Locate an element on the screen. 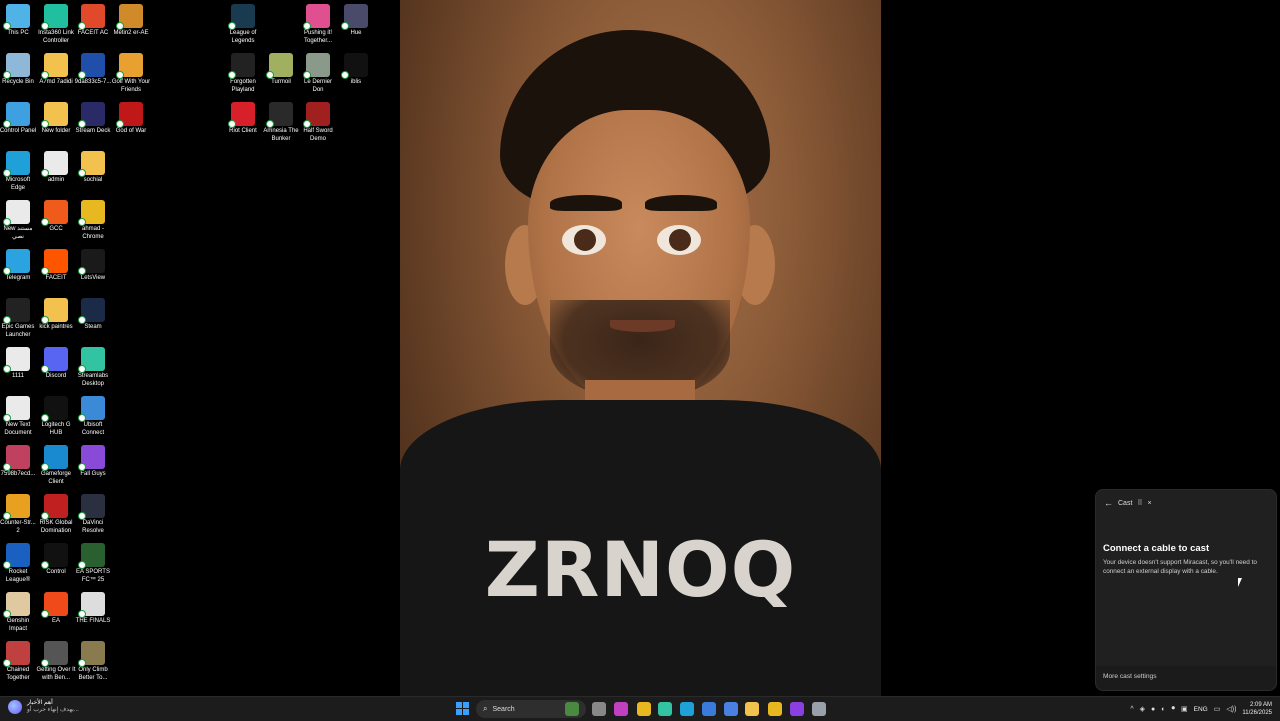 The image size is (1280, 721). copilot-app-icon is located at coordinates (731, 709).